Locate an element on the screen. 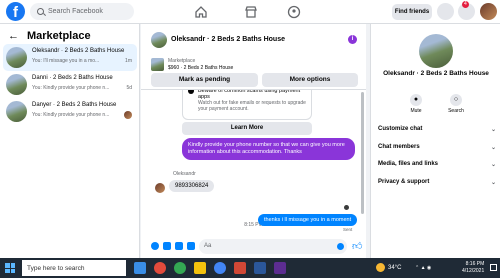  chat-listing-avatar is located at coordinates (159, 40).